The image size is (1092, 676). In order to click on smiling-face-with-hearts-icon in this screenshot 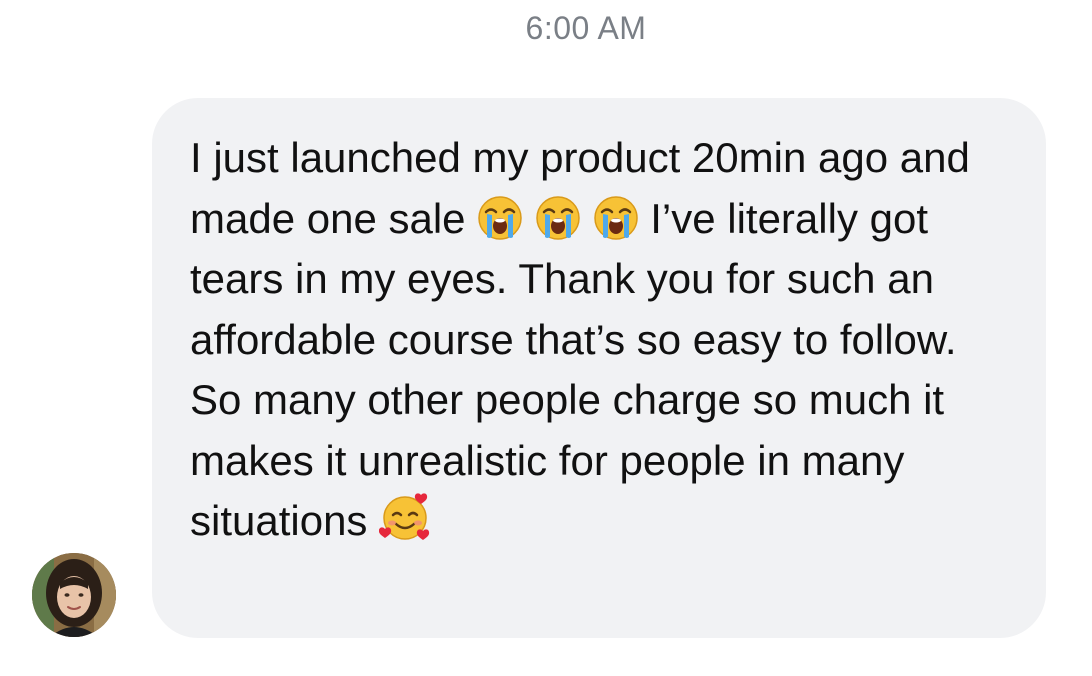, I will do `click(404, 515)`.